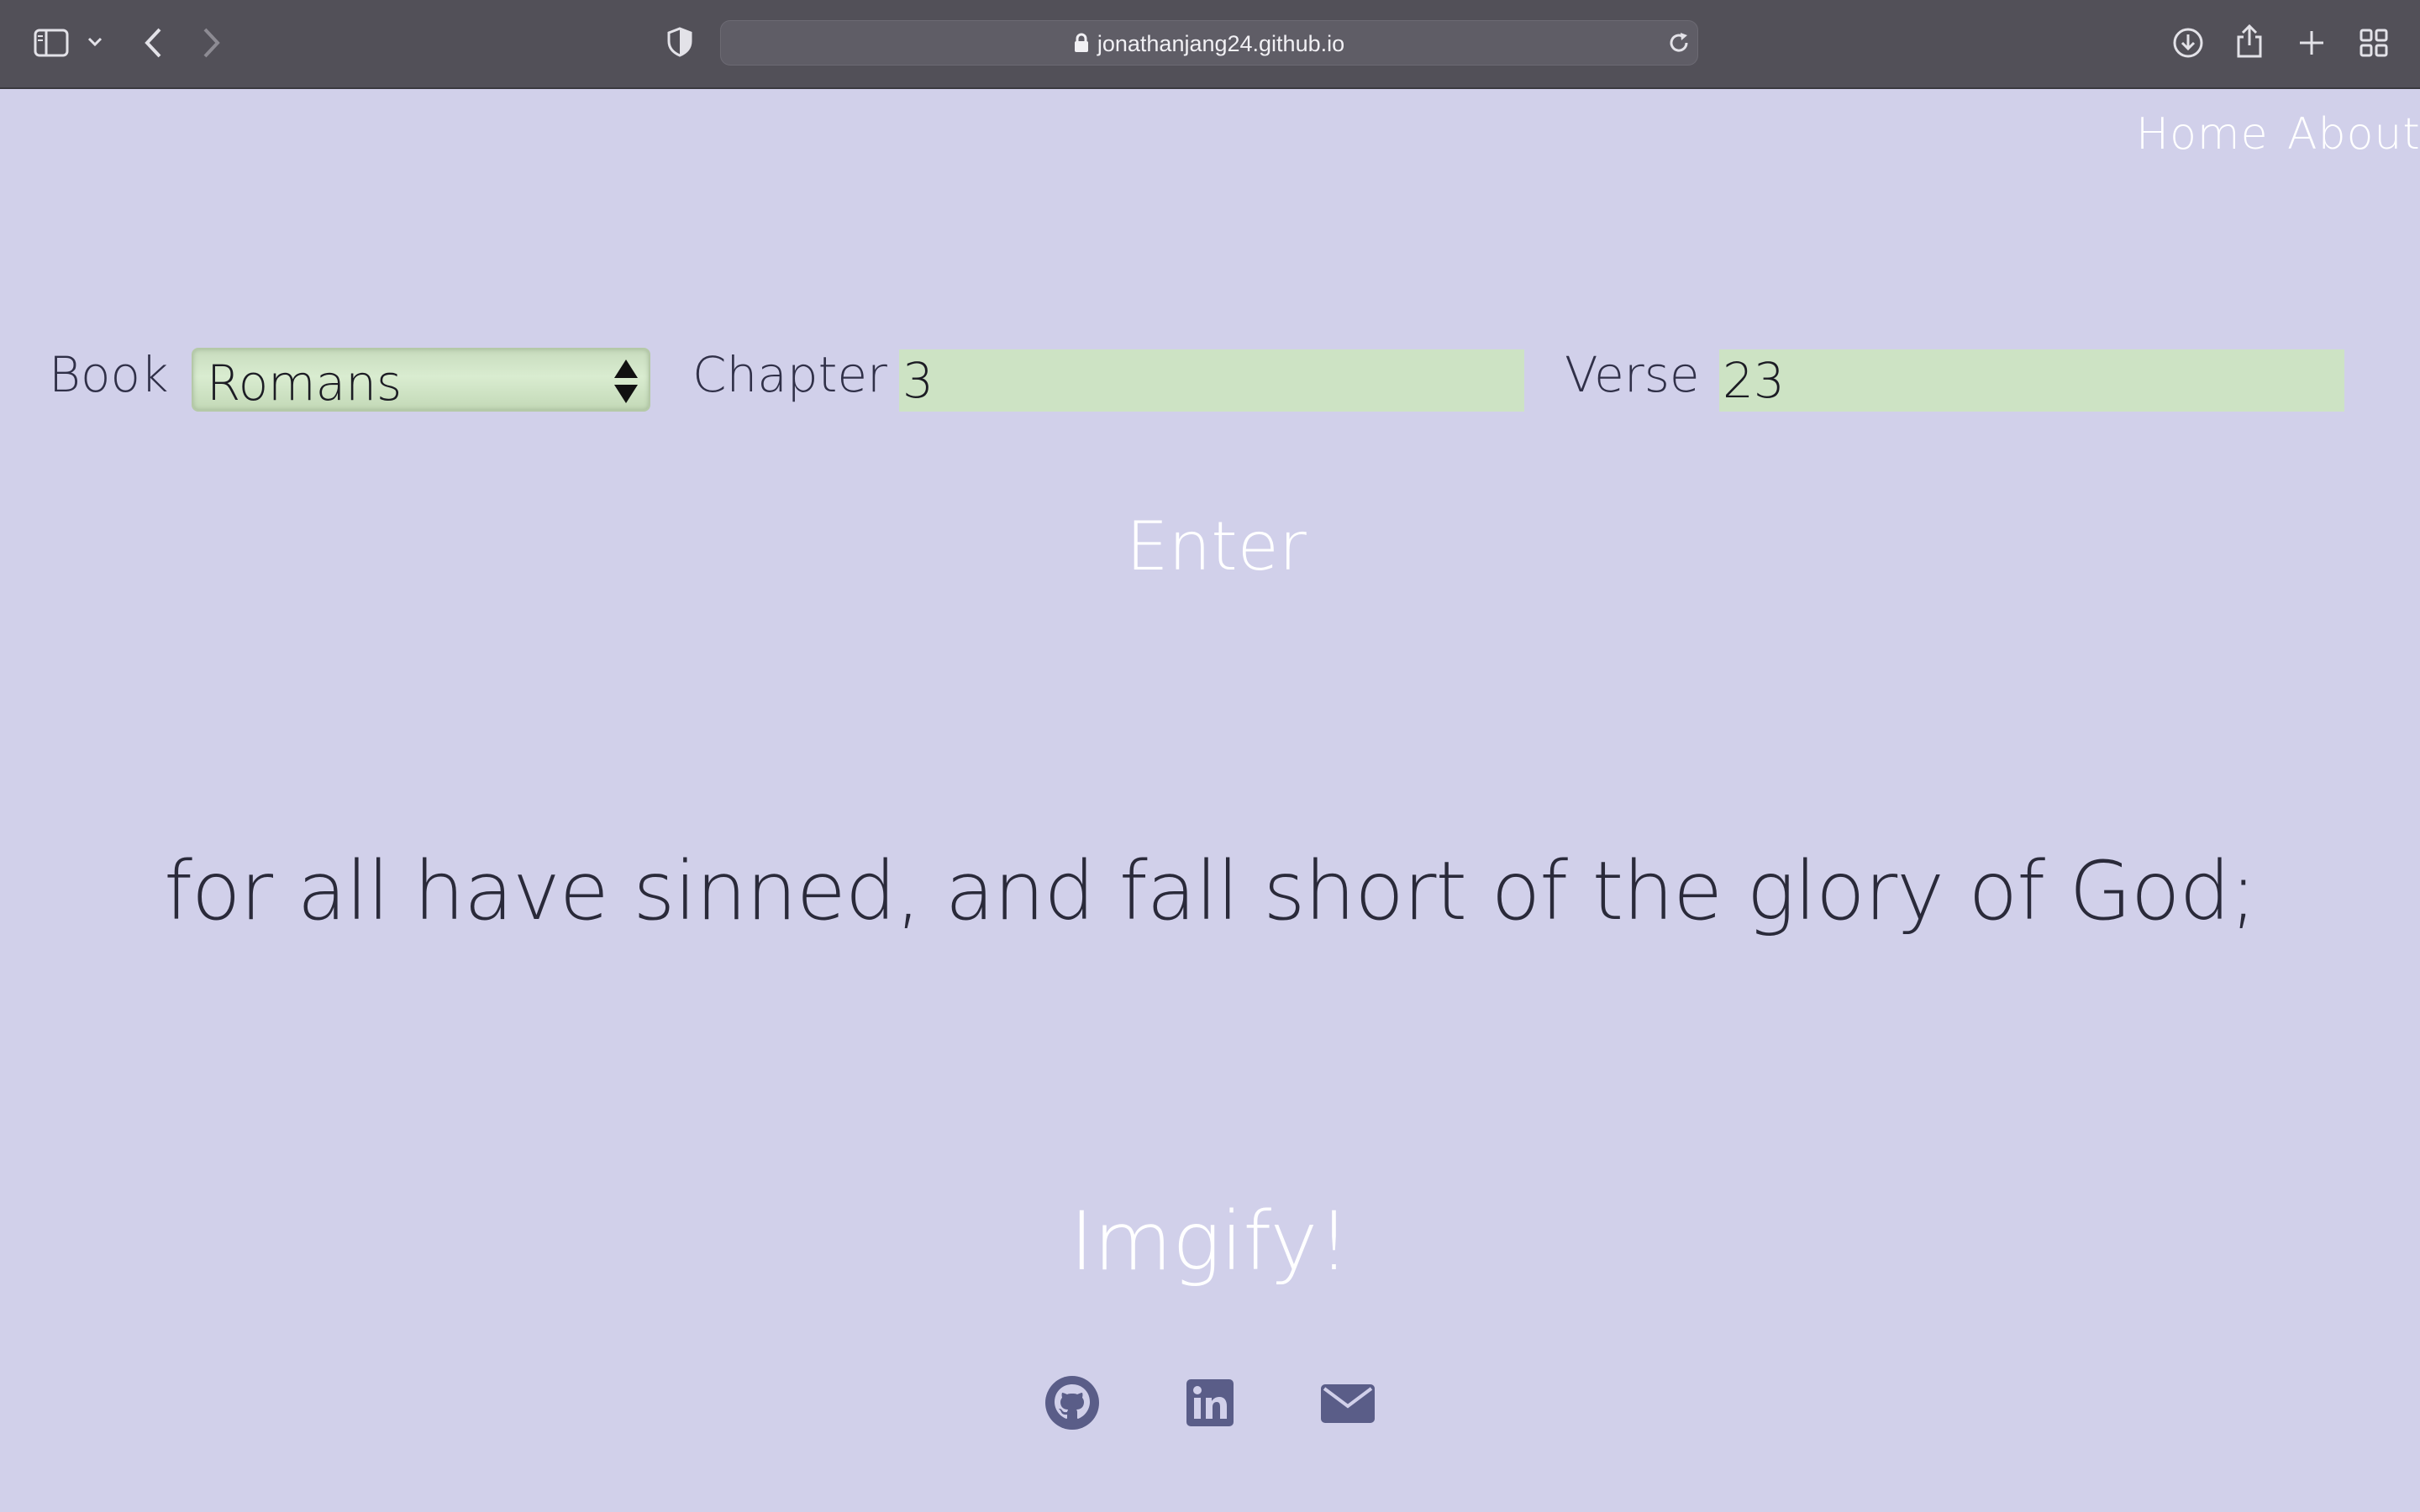  I want to click on share-icon, so click(2249, 41).